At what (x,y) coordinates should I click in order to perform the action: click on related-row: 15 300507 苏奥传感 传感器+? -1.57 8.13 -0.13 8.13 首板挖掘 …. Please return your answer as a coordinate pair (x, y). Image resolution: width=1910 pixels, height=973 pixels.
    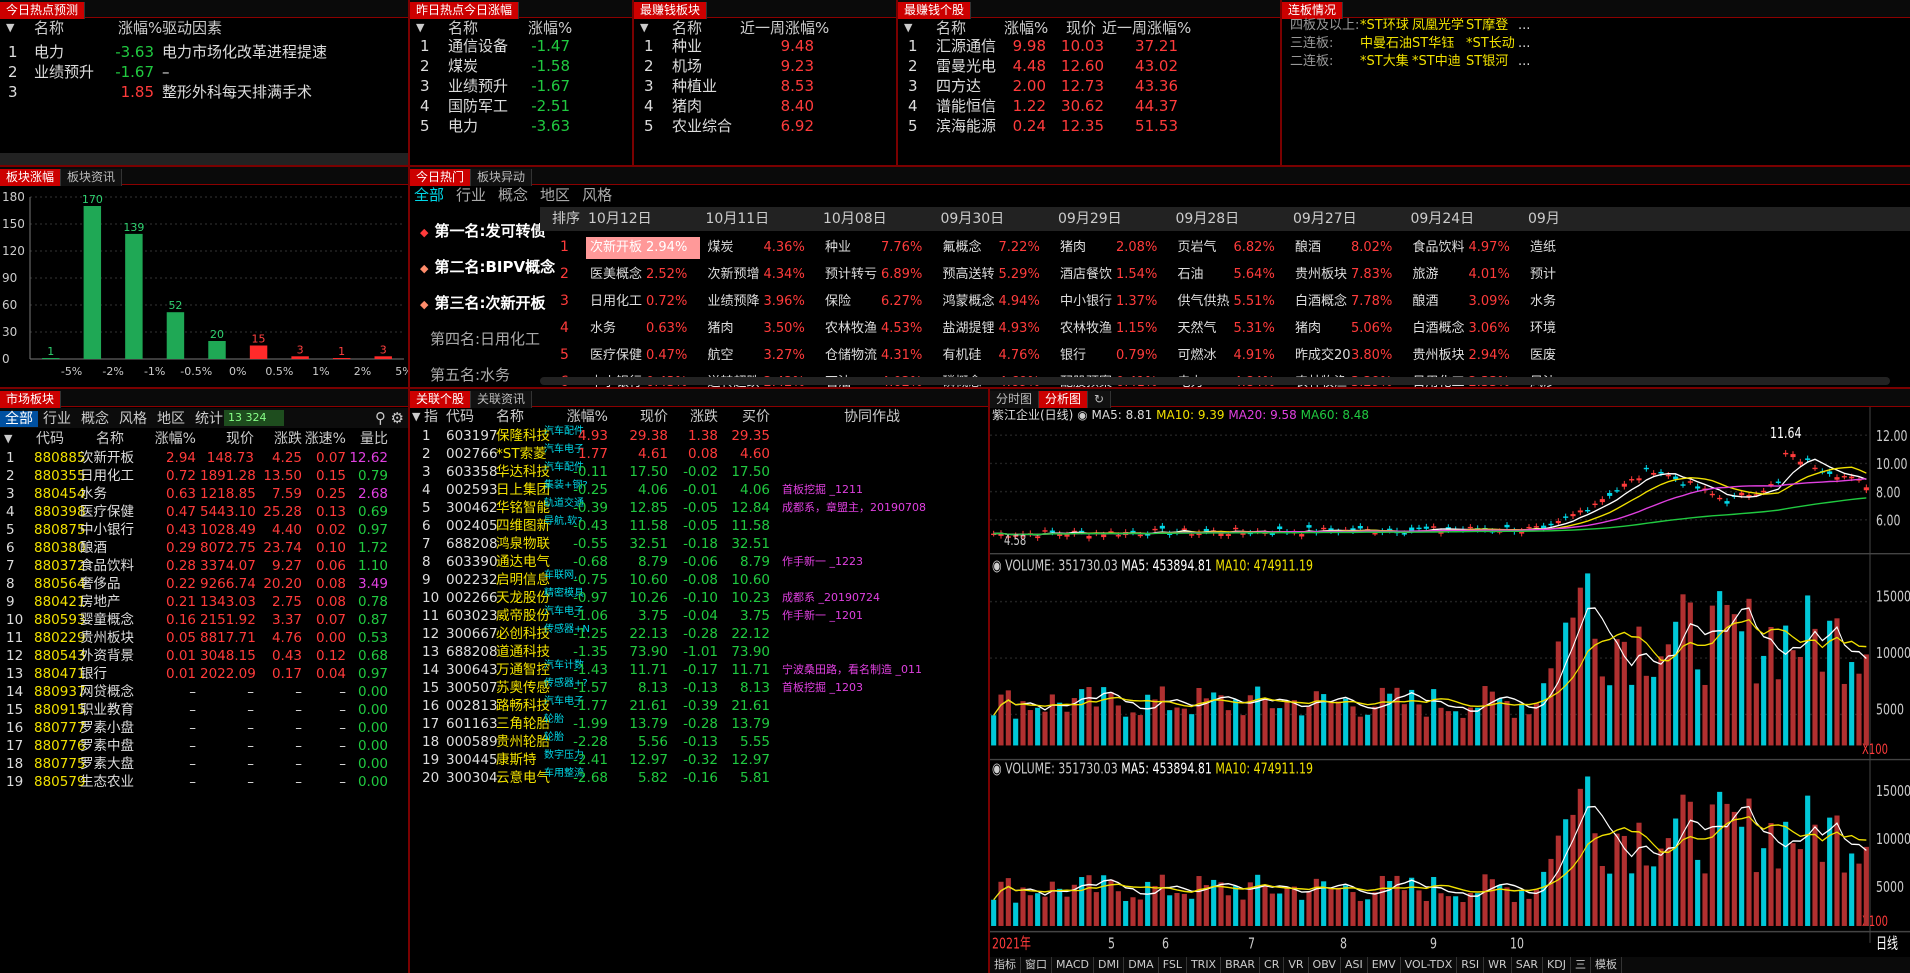
    Looking at the image, I should click on (699, 687).